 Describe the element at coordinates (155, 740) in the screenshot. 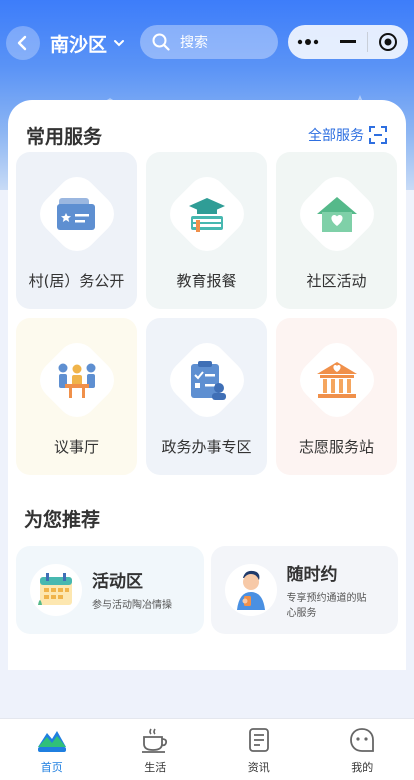

I see `coffee-cup-icon` at that location.